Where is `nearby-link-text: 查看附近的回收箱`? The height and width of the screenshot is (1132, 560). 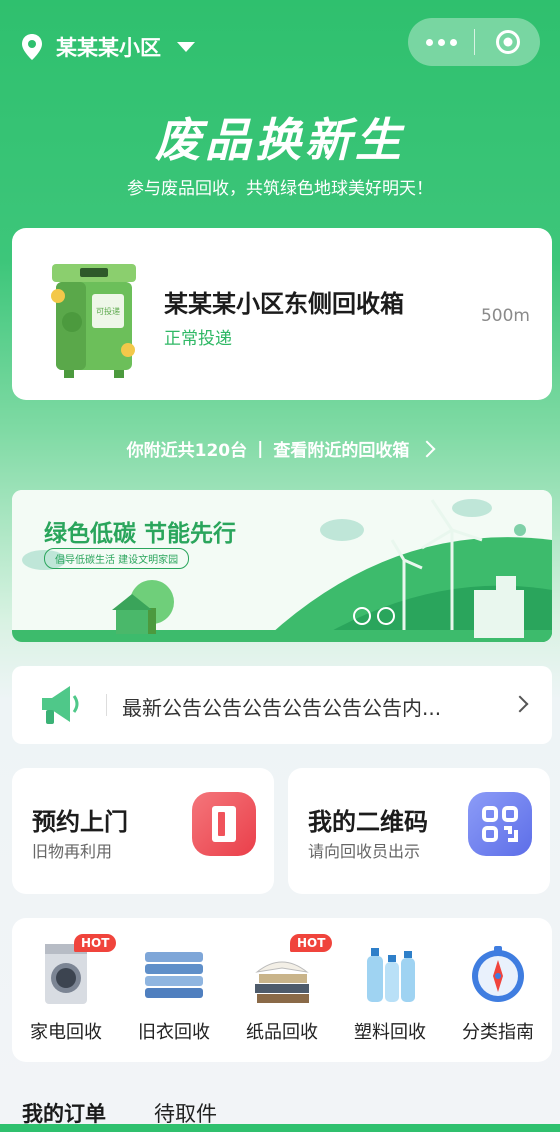 nearby-link-text: 查看附近的回收箱 is located at coordinates (341, 451).